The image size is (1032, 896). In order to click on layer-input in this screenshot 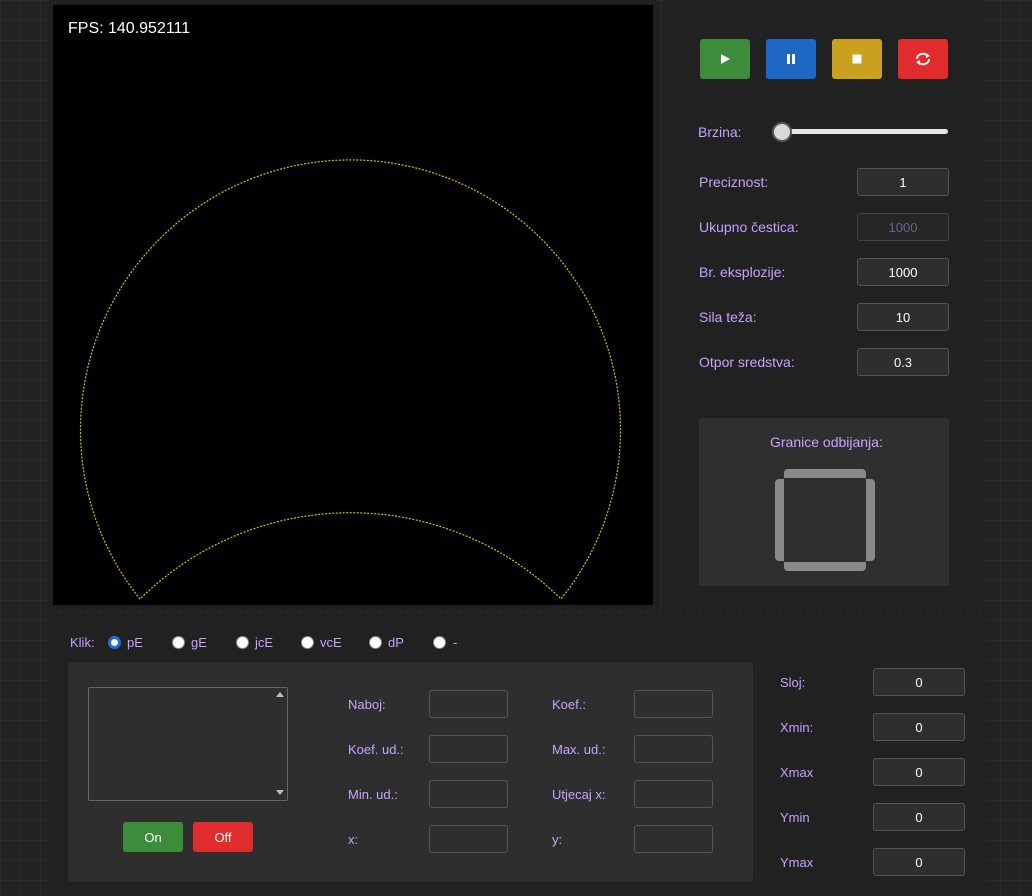, I will do `click(919, 682)`.